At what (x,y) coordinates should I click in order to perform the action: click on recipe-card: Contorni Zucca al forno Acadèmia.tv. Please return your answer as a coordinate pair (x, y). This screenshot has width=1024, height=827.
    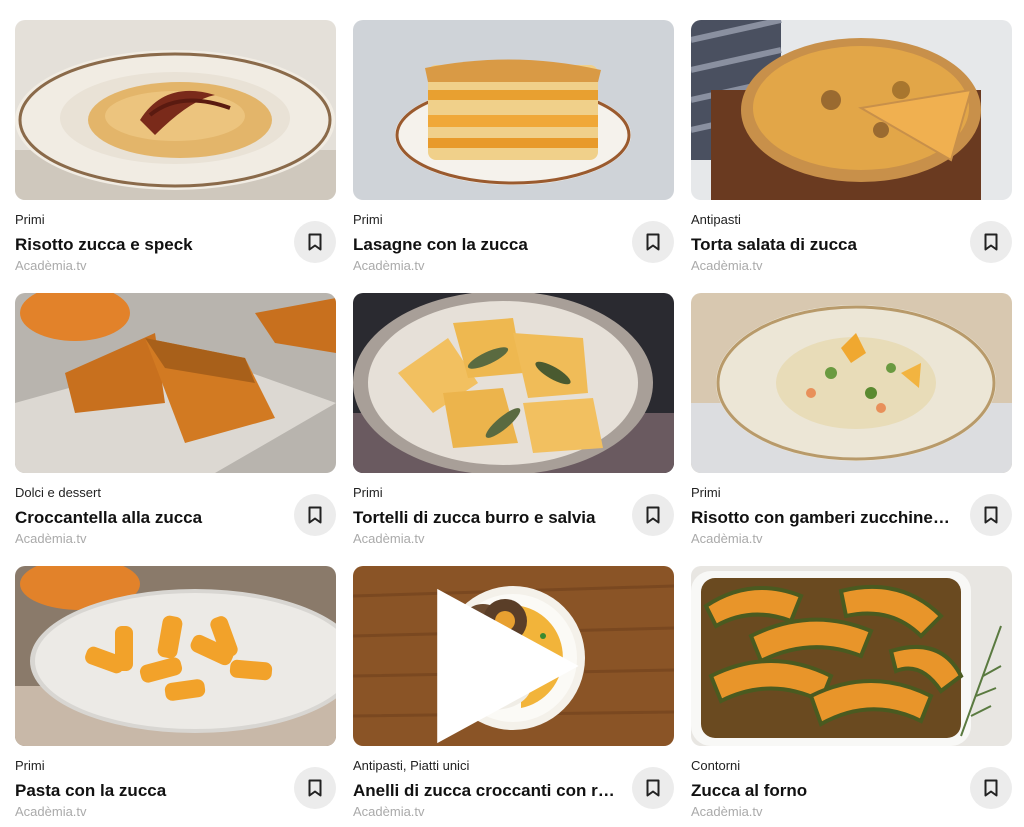
    Looking at the image, I should click on (851, 692).